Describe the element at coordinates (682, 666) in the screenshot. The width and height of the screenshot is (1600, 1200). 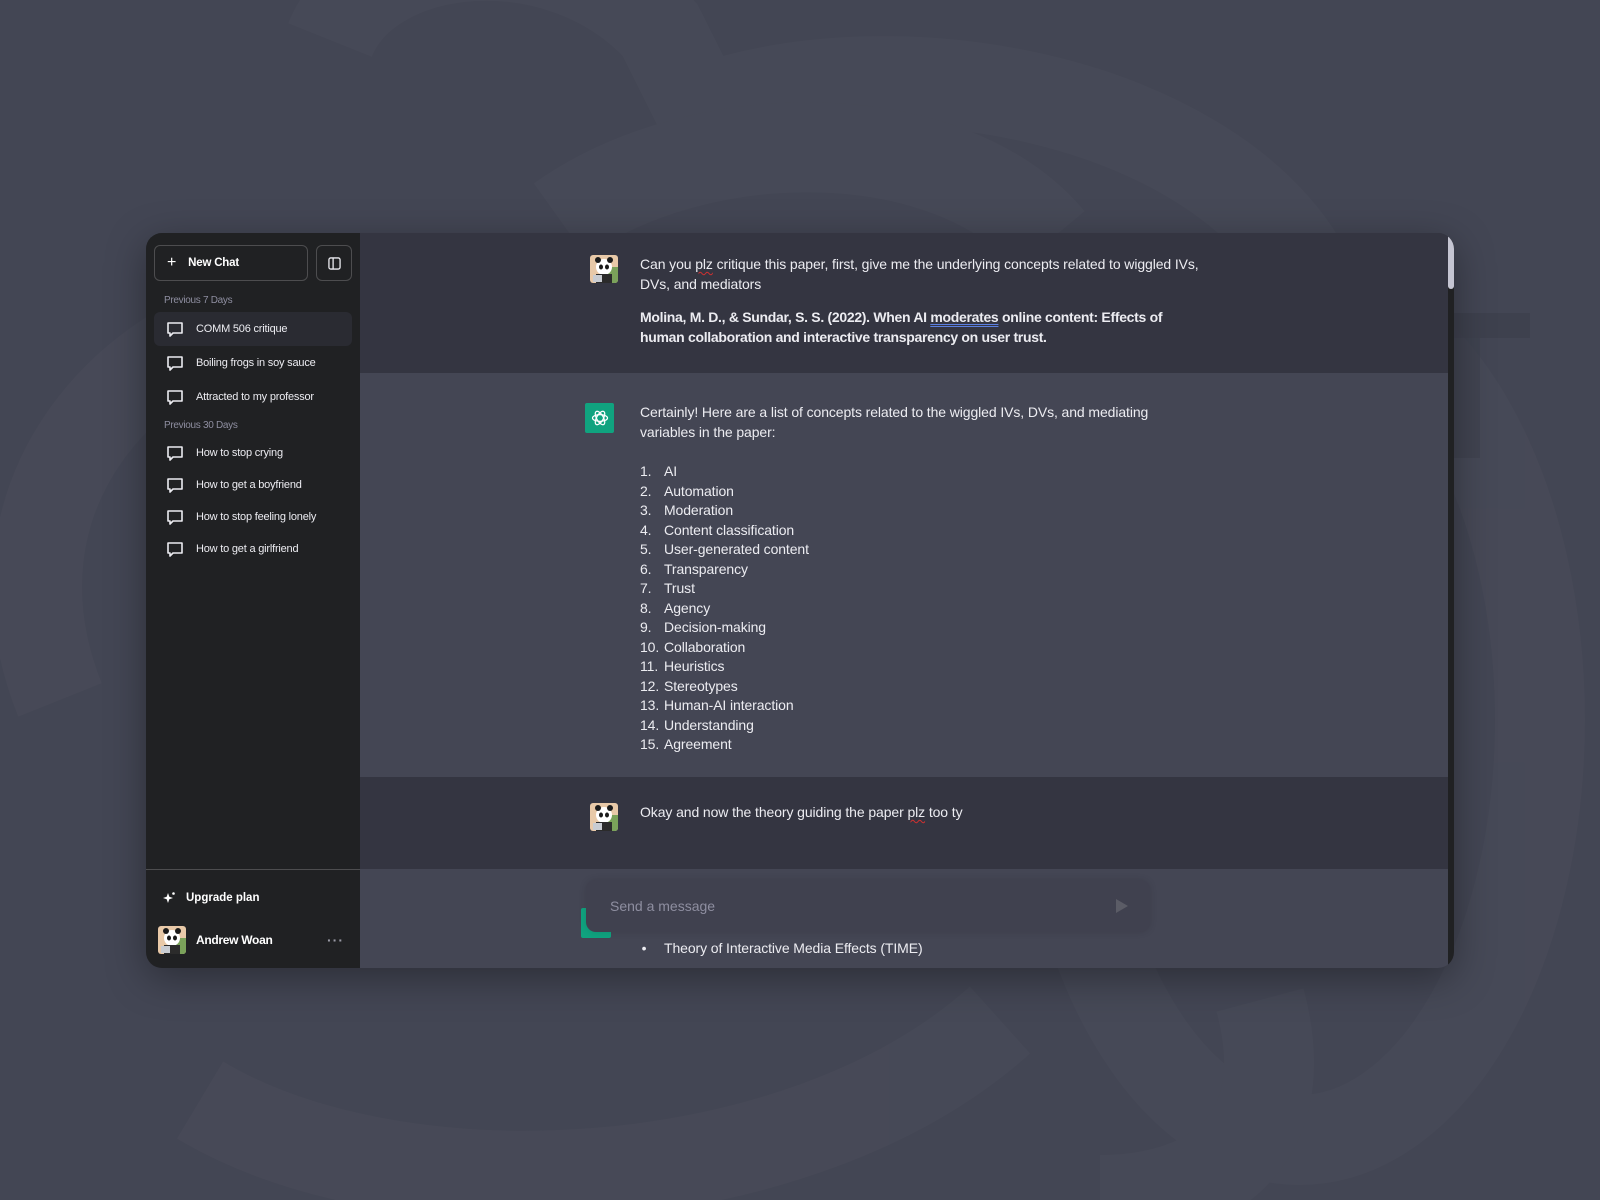
I see `list-item: 11. Heuristics` at that location.